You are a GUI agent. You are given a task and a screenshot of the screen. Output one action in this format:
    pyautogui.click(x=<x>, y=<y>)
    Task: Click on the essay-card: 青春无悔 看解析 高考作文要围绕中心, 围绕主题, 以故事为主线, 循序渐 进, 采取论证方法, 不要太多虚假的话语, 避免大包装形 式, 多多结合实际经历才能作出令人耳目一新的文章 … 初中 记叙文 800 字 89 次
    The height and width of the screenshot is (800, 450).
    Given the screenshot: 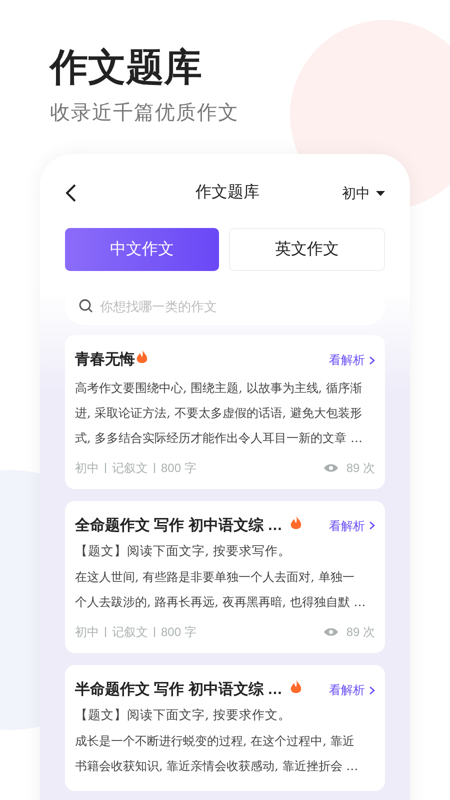 What is the action you would take?
    pyautogui.click(x=225, y=411)
    